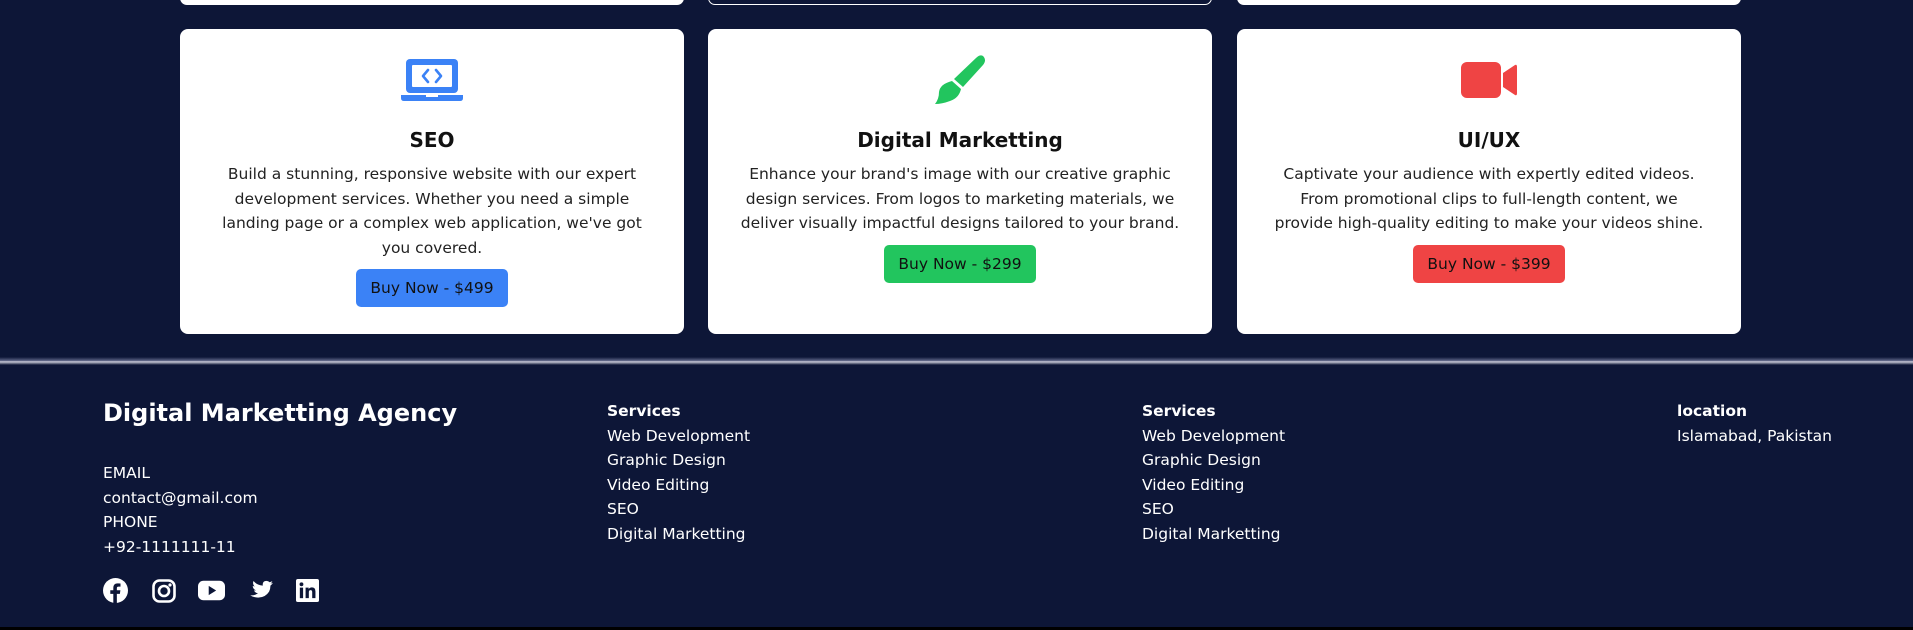 This screenshot has width=1913, height=630. What do you see at coordinates (960, 140) in the screenshot?
I see `card-title: Digital Marketting` at bounding box center [960, 140].